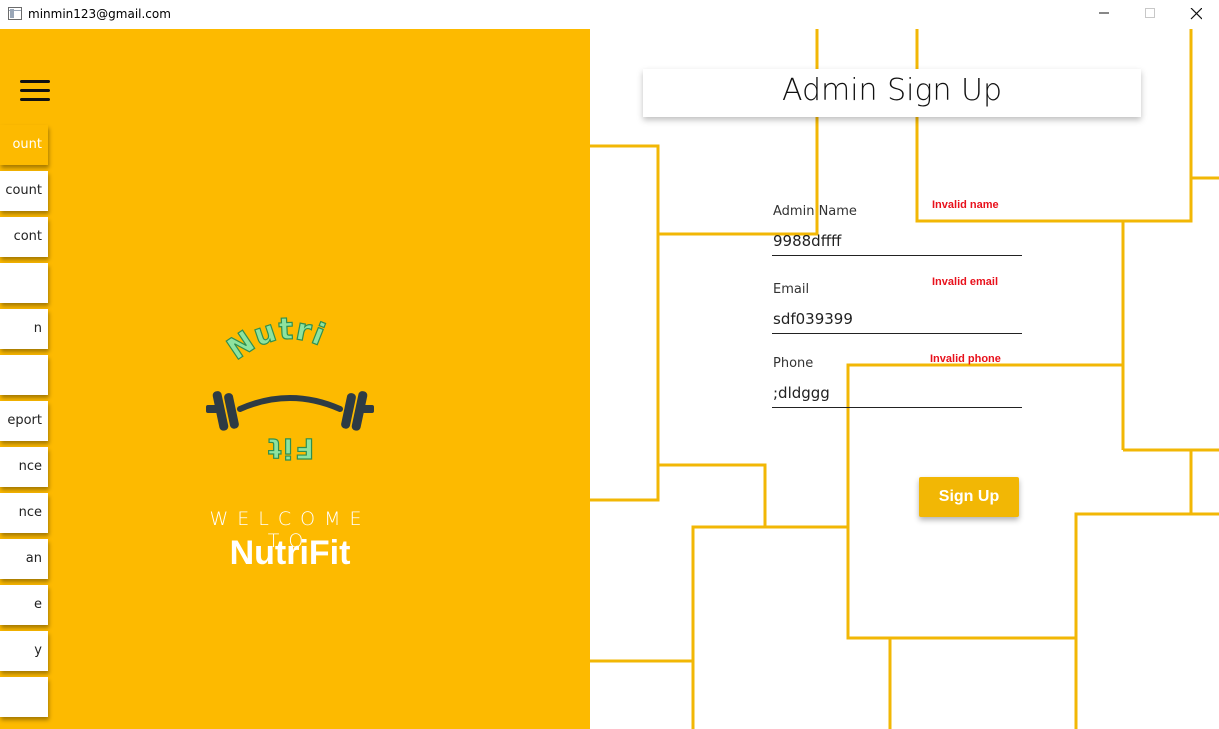  I want to click on app-icon, so click(15, 13).